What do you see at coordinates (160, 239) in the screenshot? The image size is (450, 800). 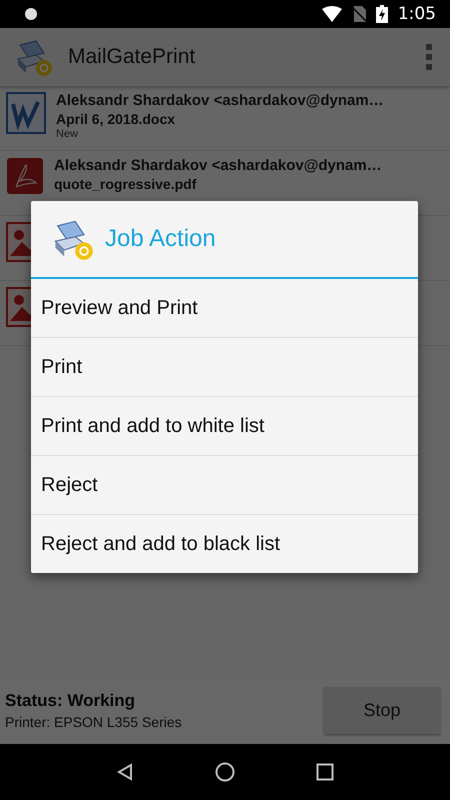 I see `dialog-title: Job Action` at bounding box center [160, 239].